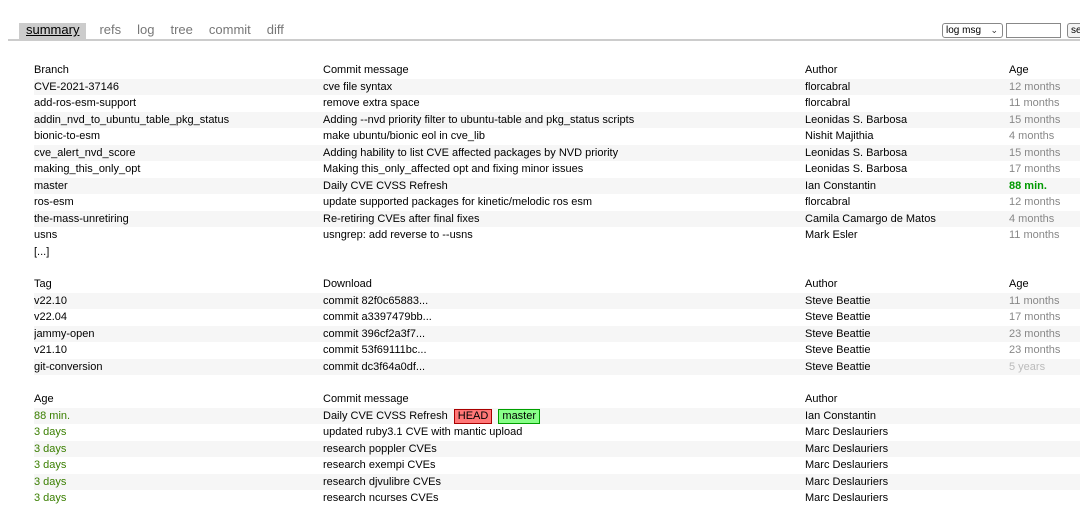  Describe the element at coordinates (110, 31) in the screenshot. I see `tab-refs: refs` at that location.